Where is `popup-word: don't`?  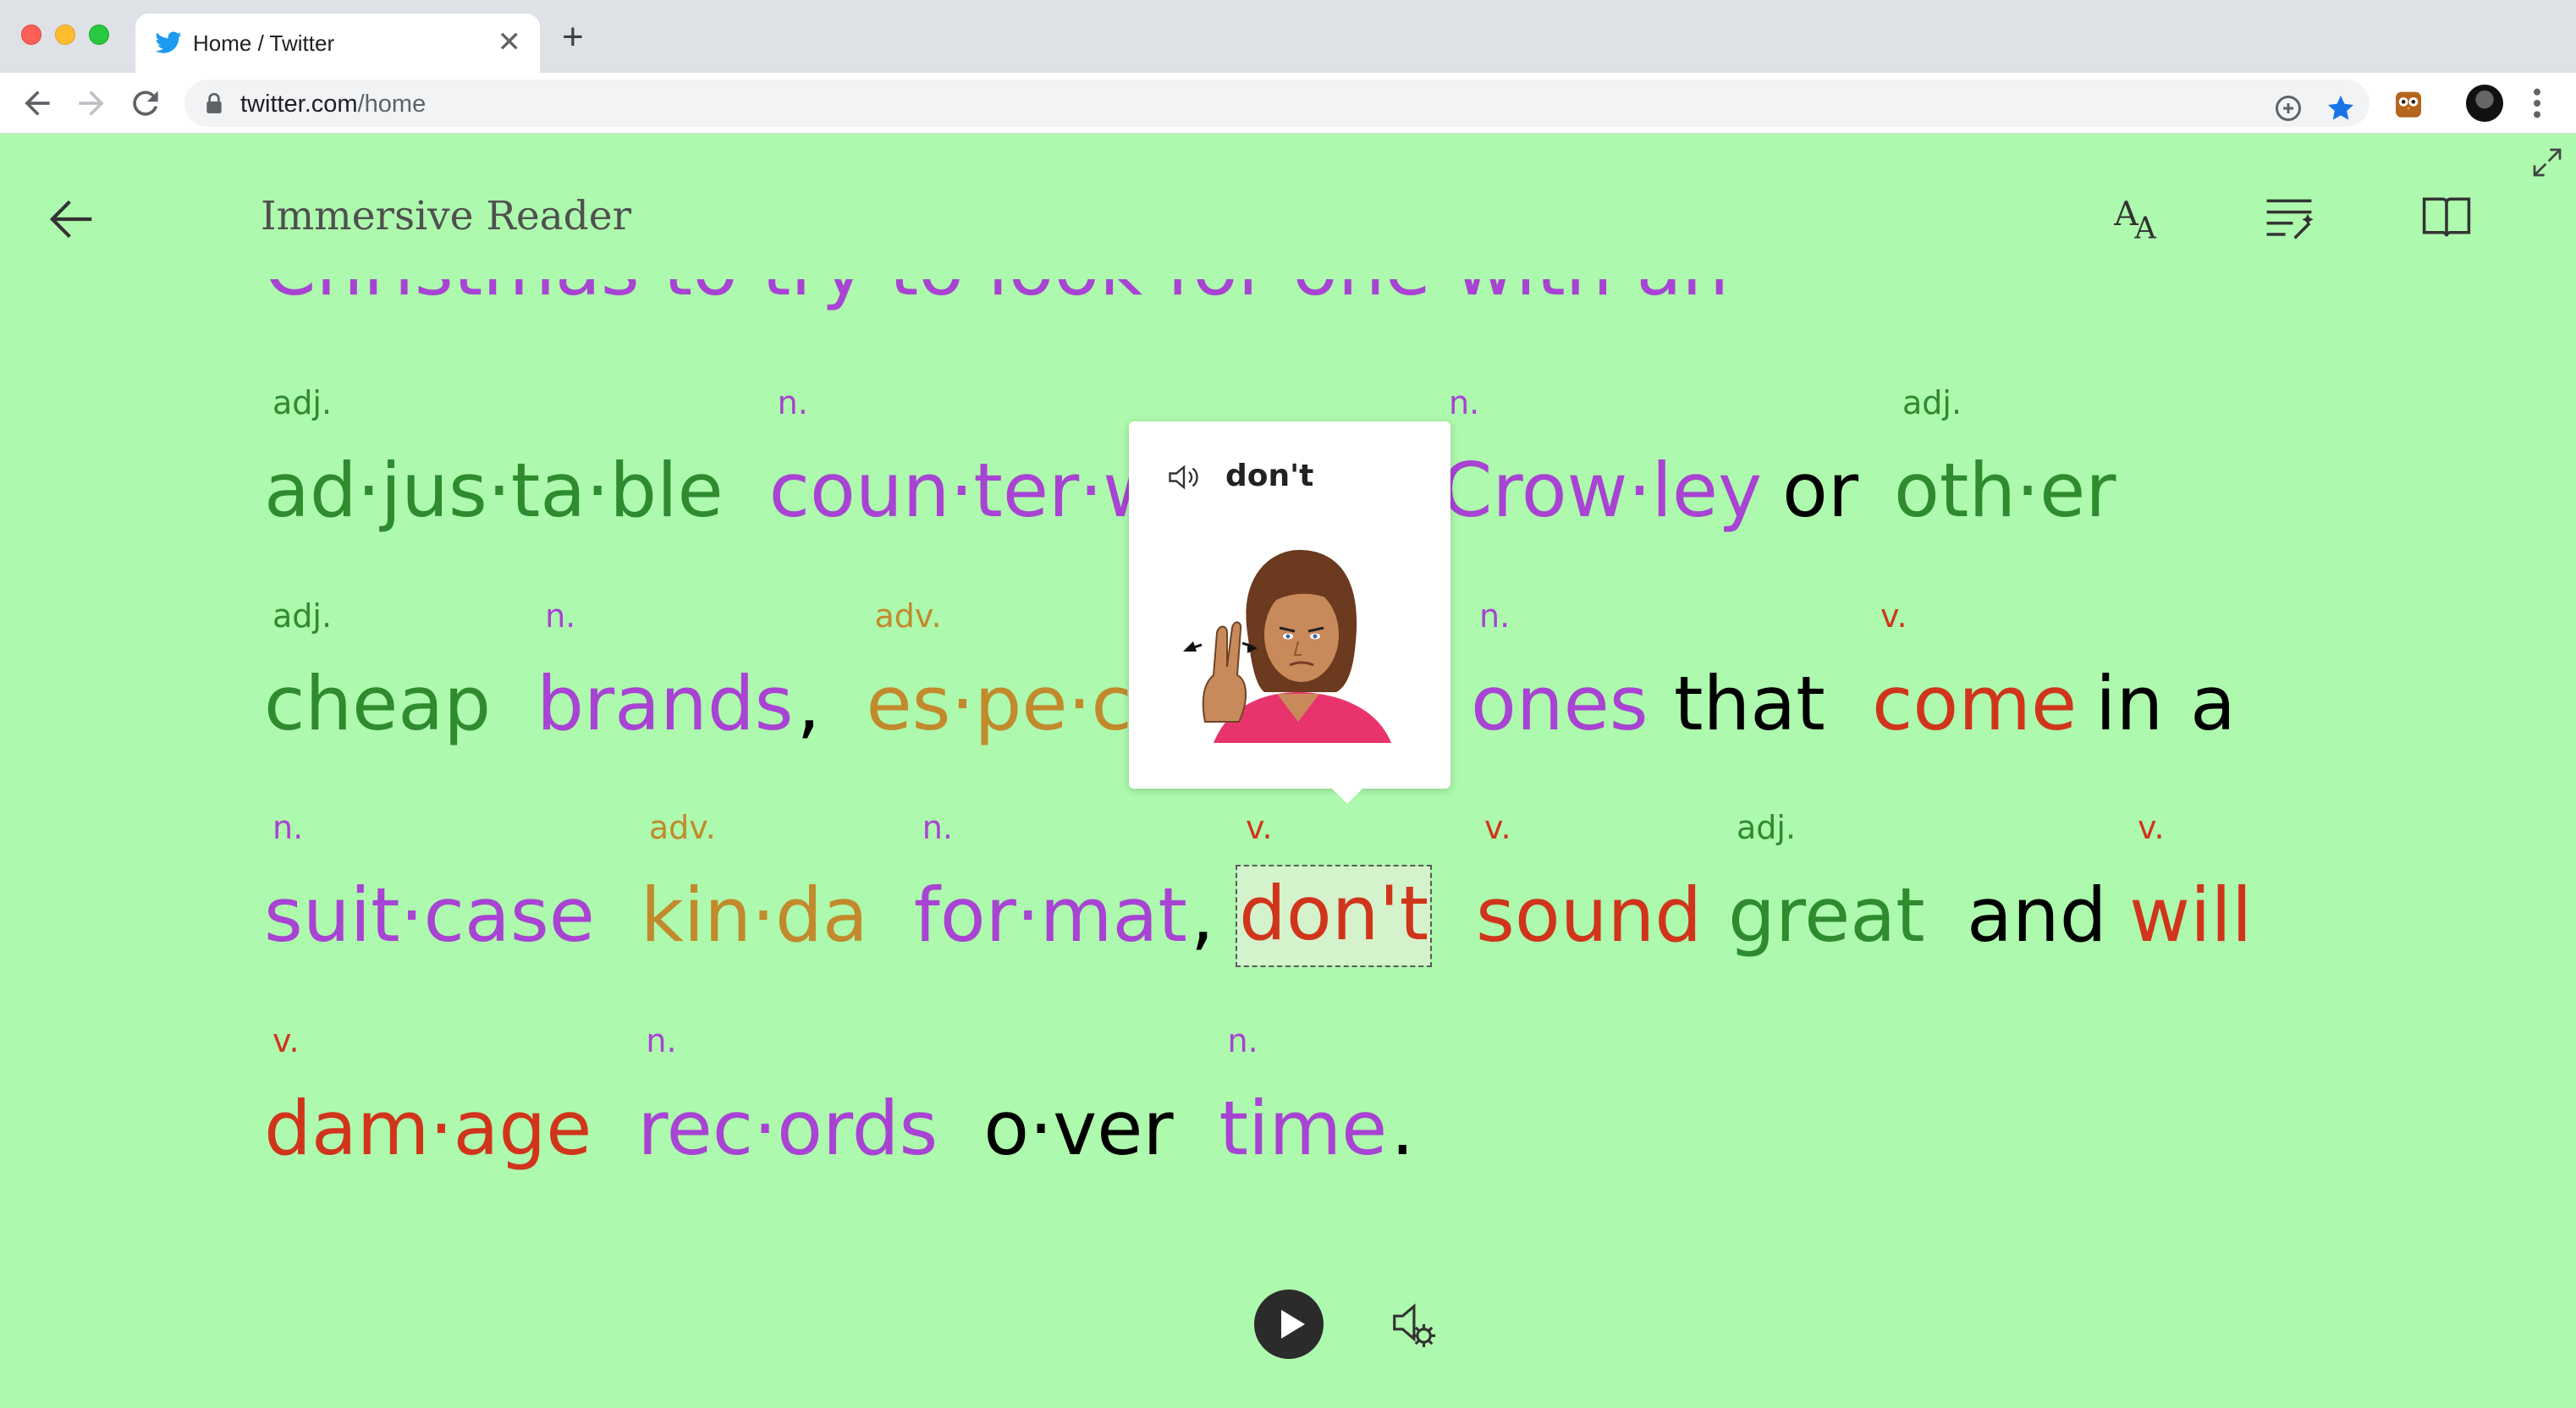 popup-word: don't is located at coordinates (1269, 476).